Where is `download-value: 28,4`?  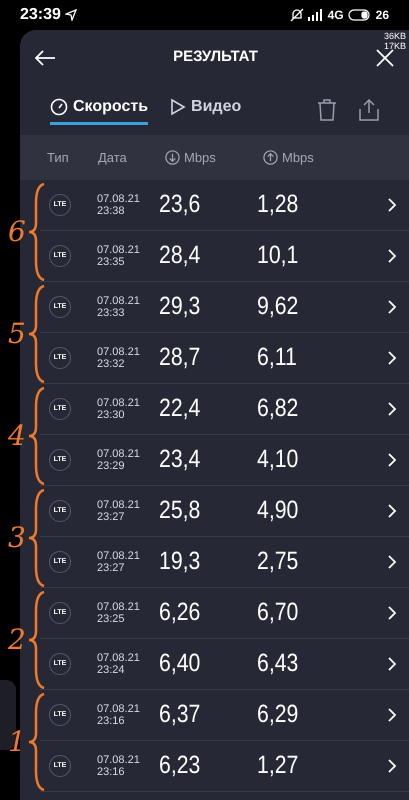
download-value: 28,4 is located at coordinates (180, 256).